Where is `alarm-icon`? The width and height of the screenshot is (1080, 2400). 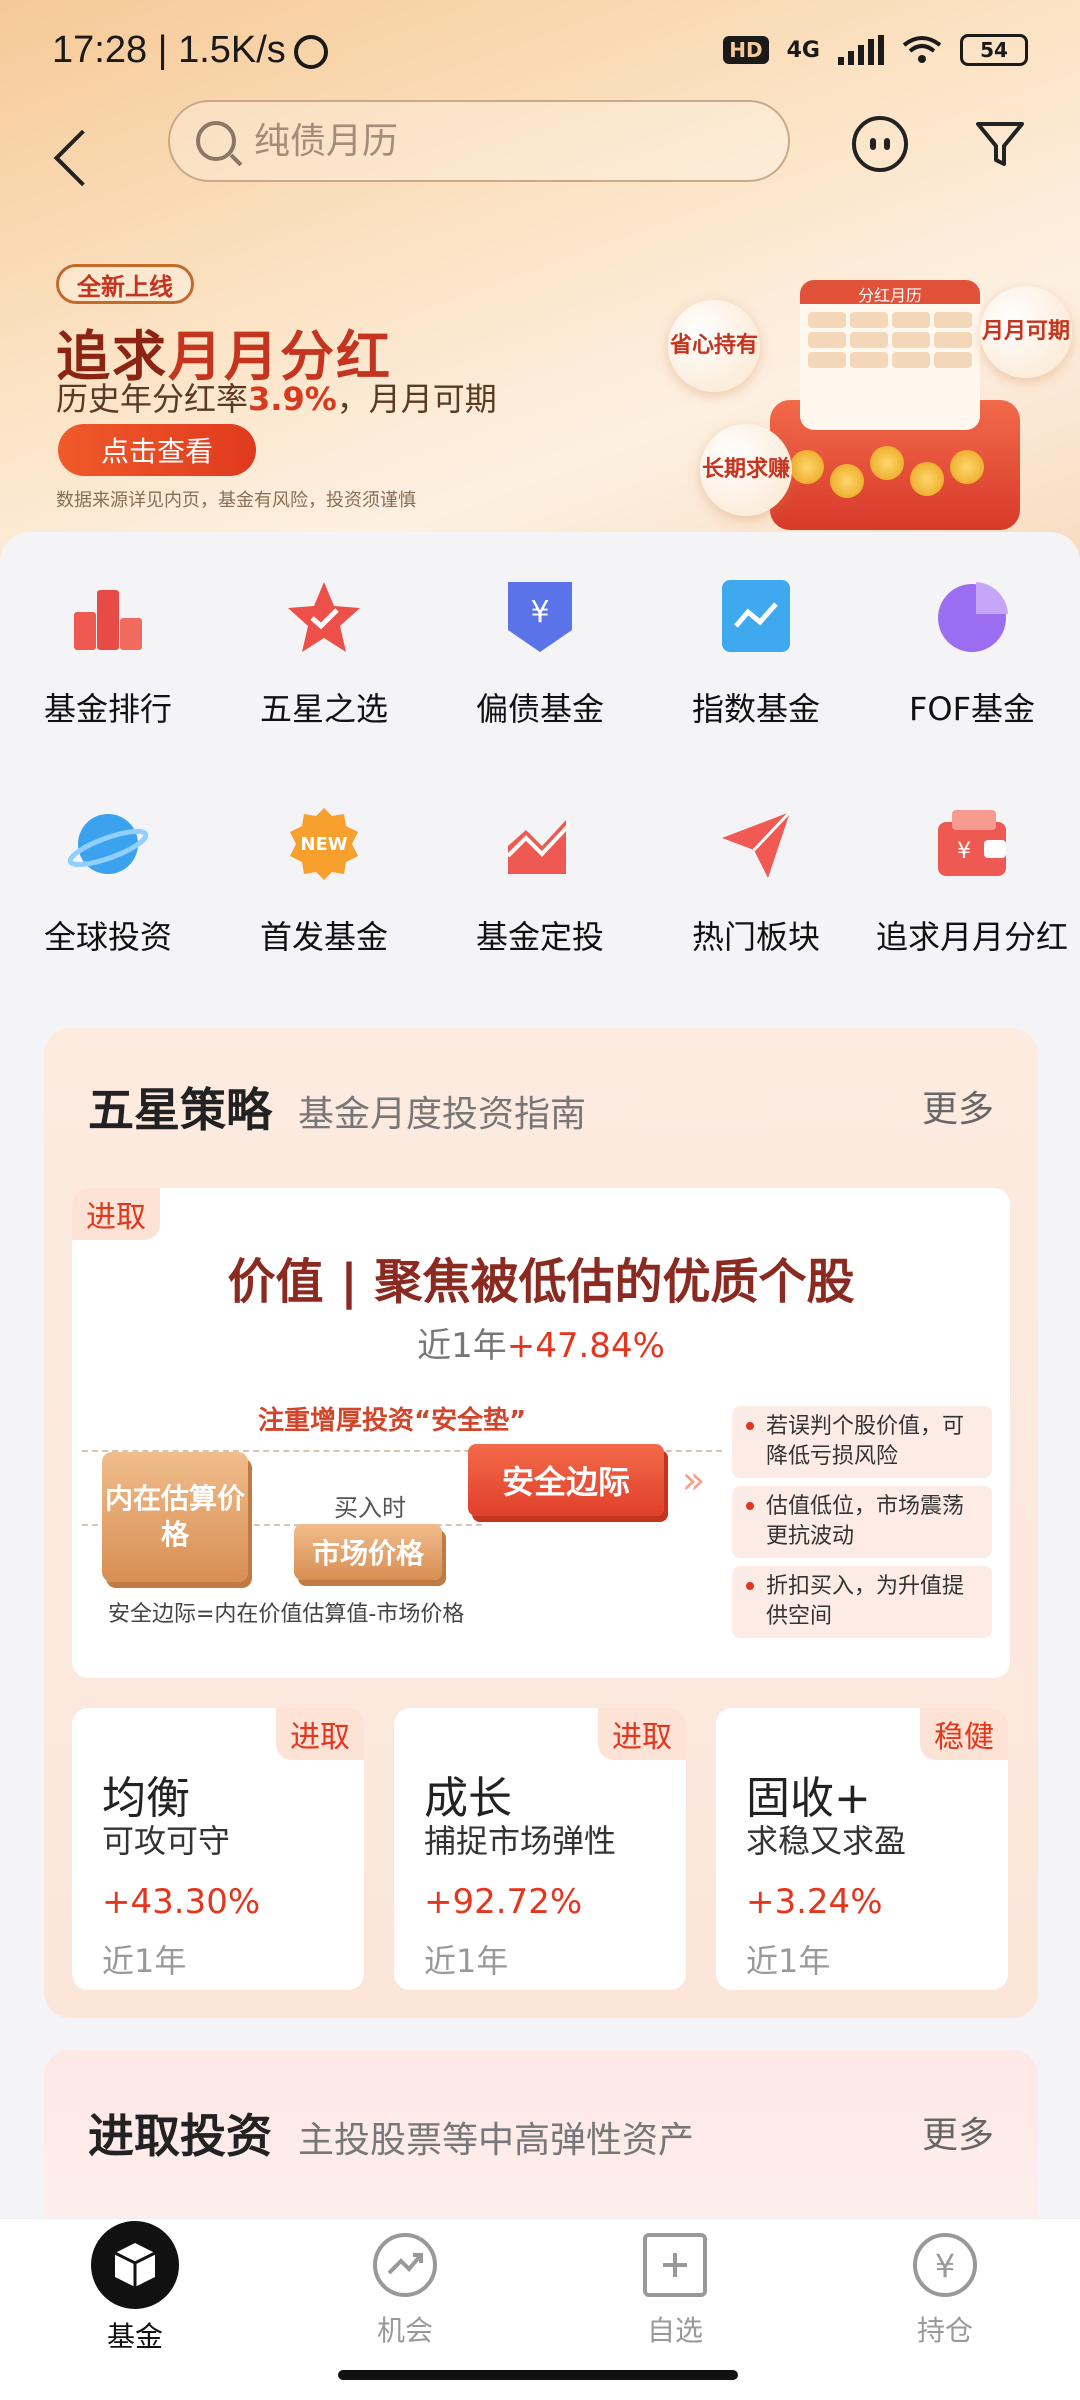 alarm-icon is located at coordinates (310, 52).